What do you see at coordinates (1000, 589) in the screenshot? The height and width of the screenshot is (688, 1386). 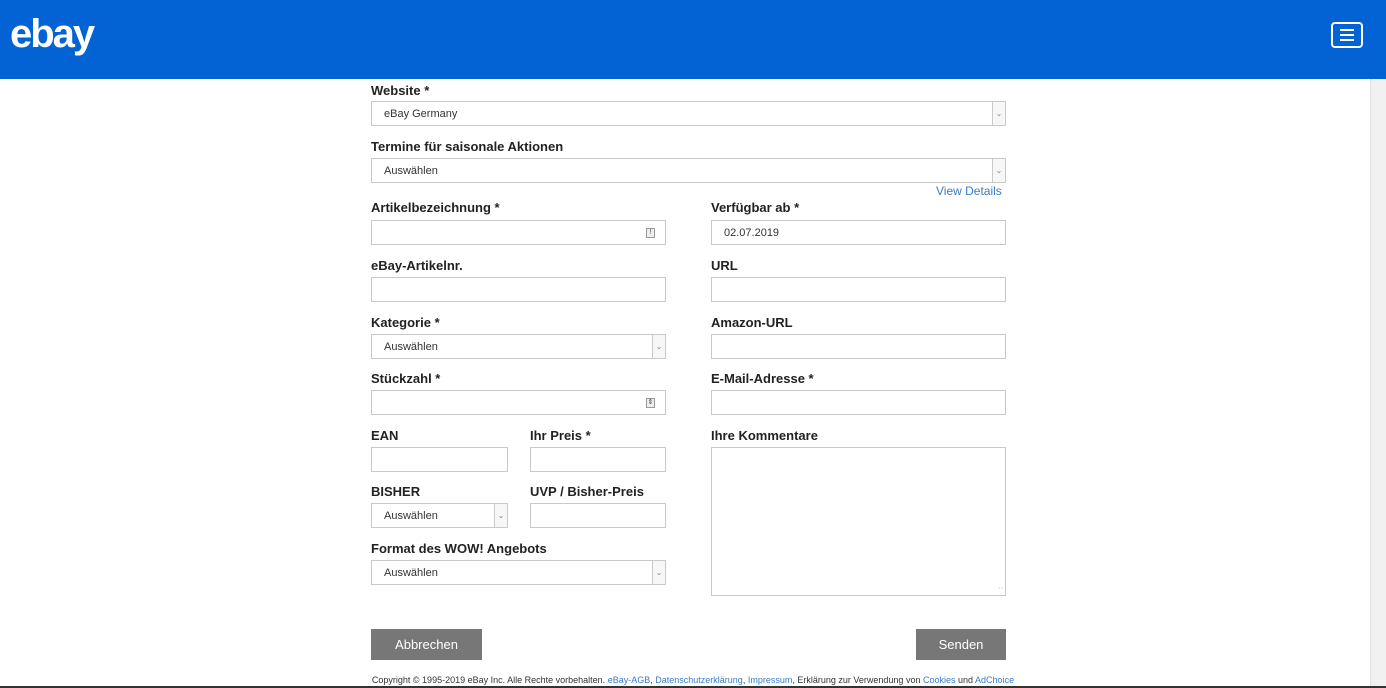 I see `resize-handle-icon: ⋅⋅` at bounding box center [1000, 589].